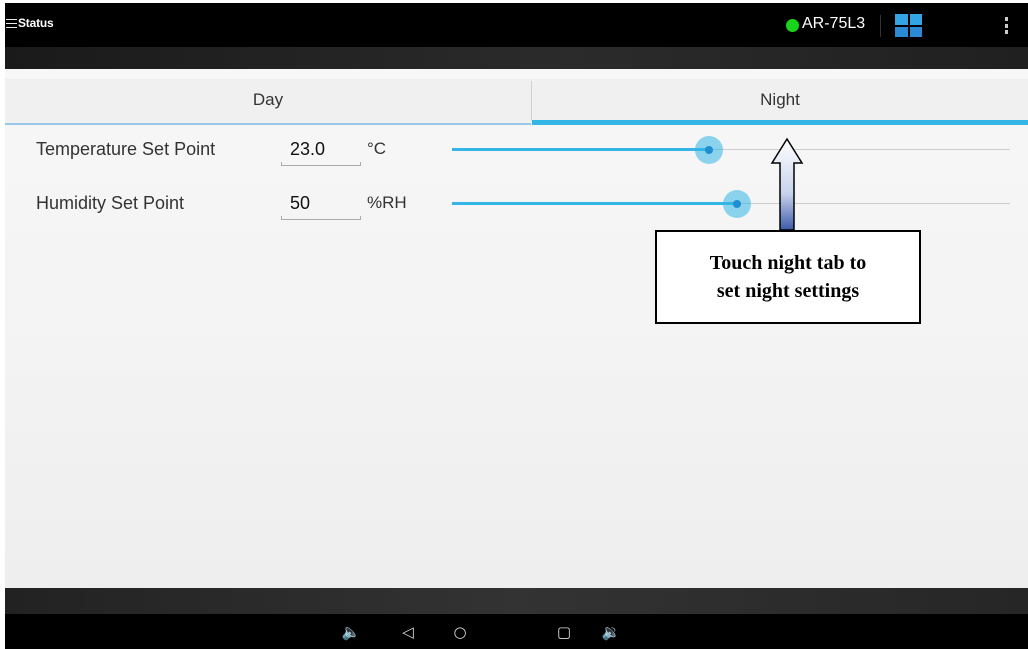  What do you see at coordinates (792, 25) in the screenshot?
I see `connection-status-icon` at bounding box center [792, 25].